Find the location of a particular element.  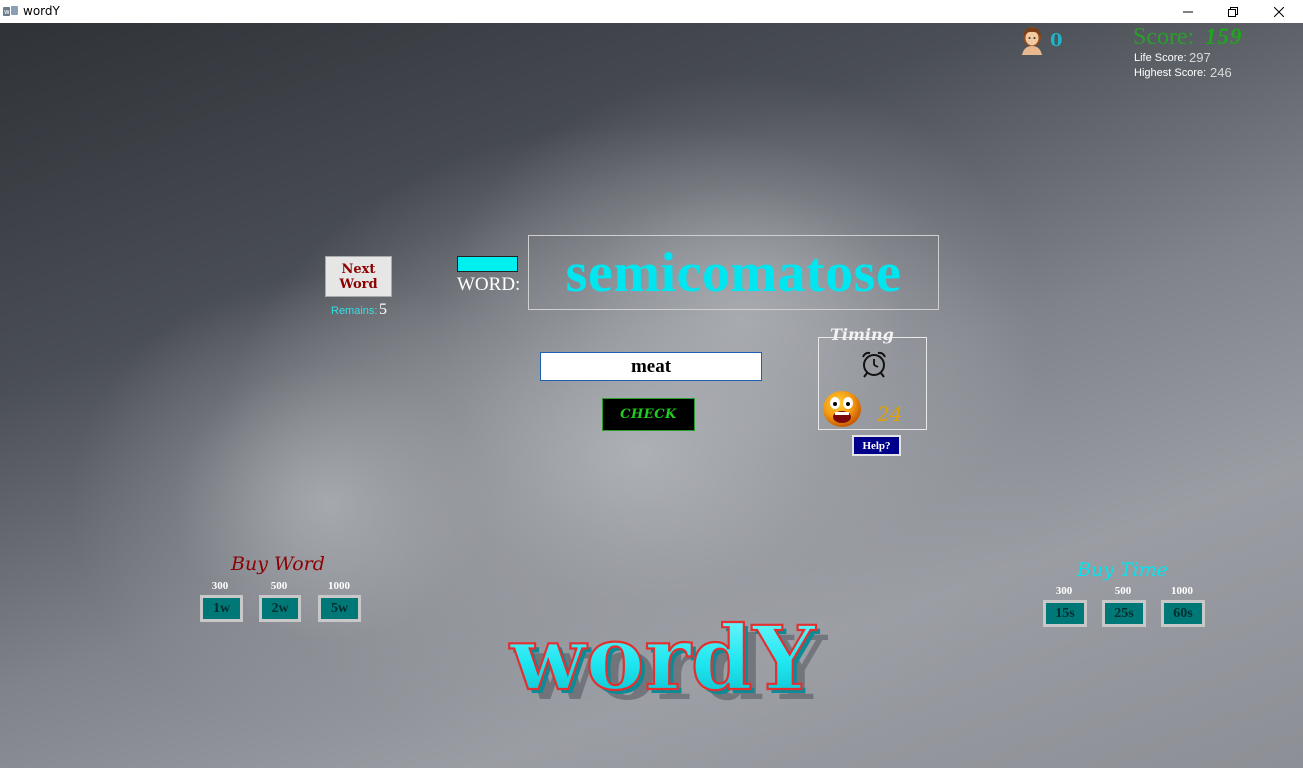

score-value: 159 is located at coordinates (1224, 36).